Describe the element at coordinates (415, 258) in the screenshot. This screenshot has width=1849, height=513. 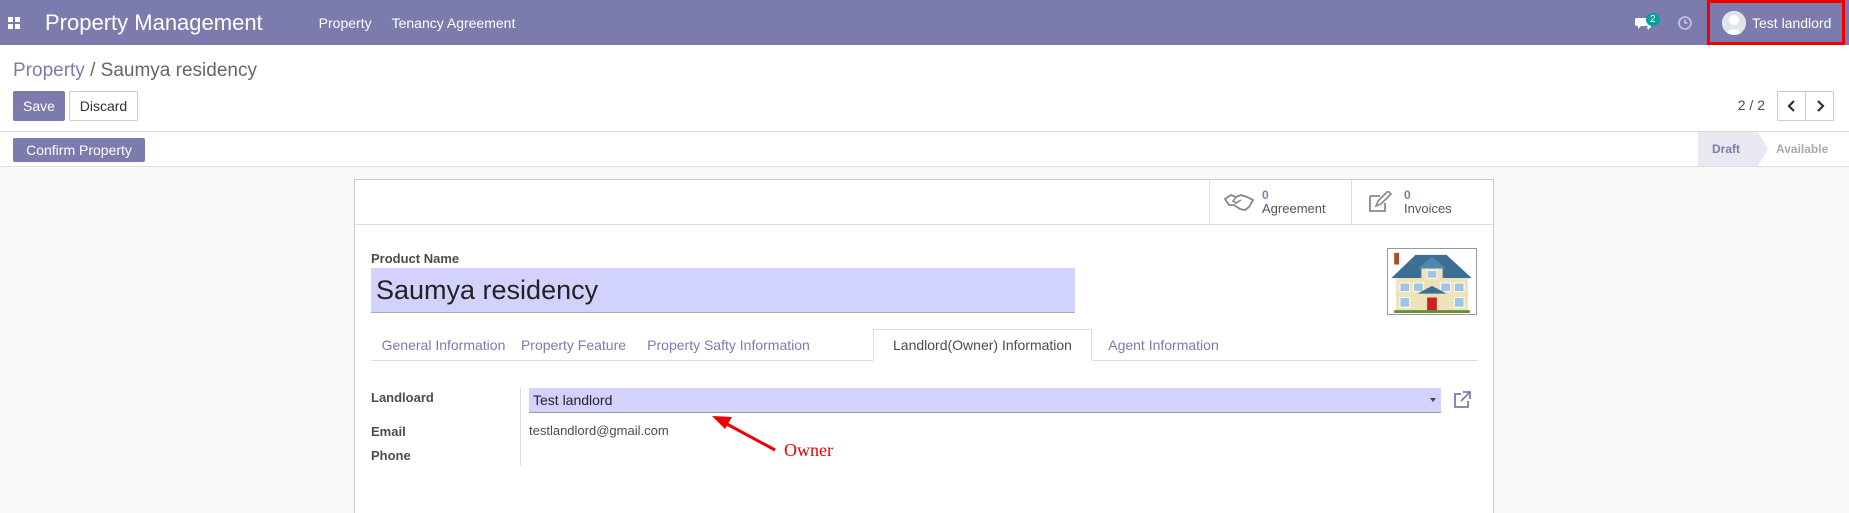
I see `product-name-label: Product Name` at that location.